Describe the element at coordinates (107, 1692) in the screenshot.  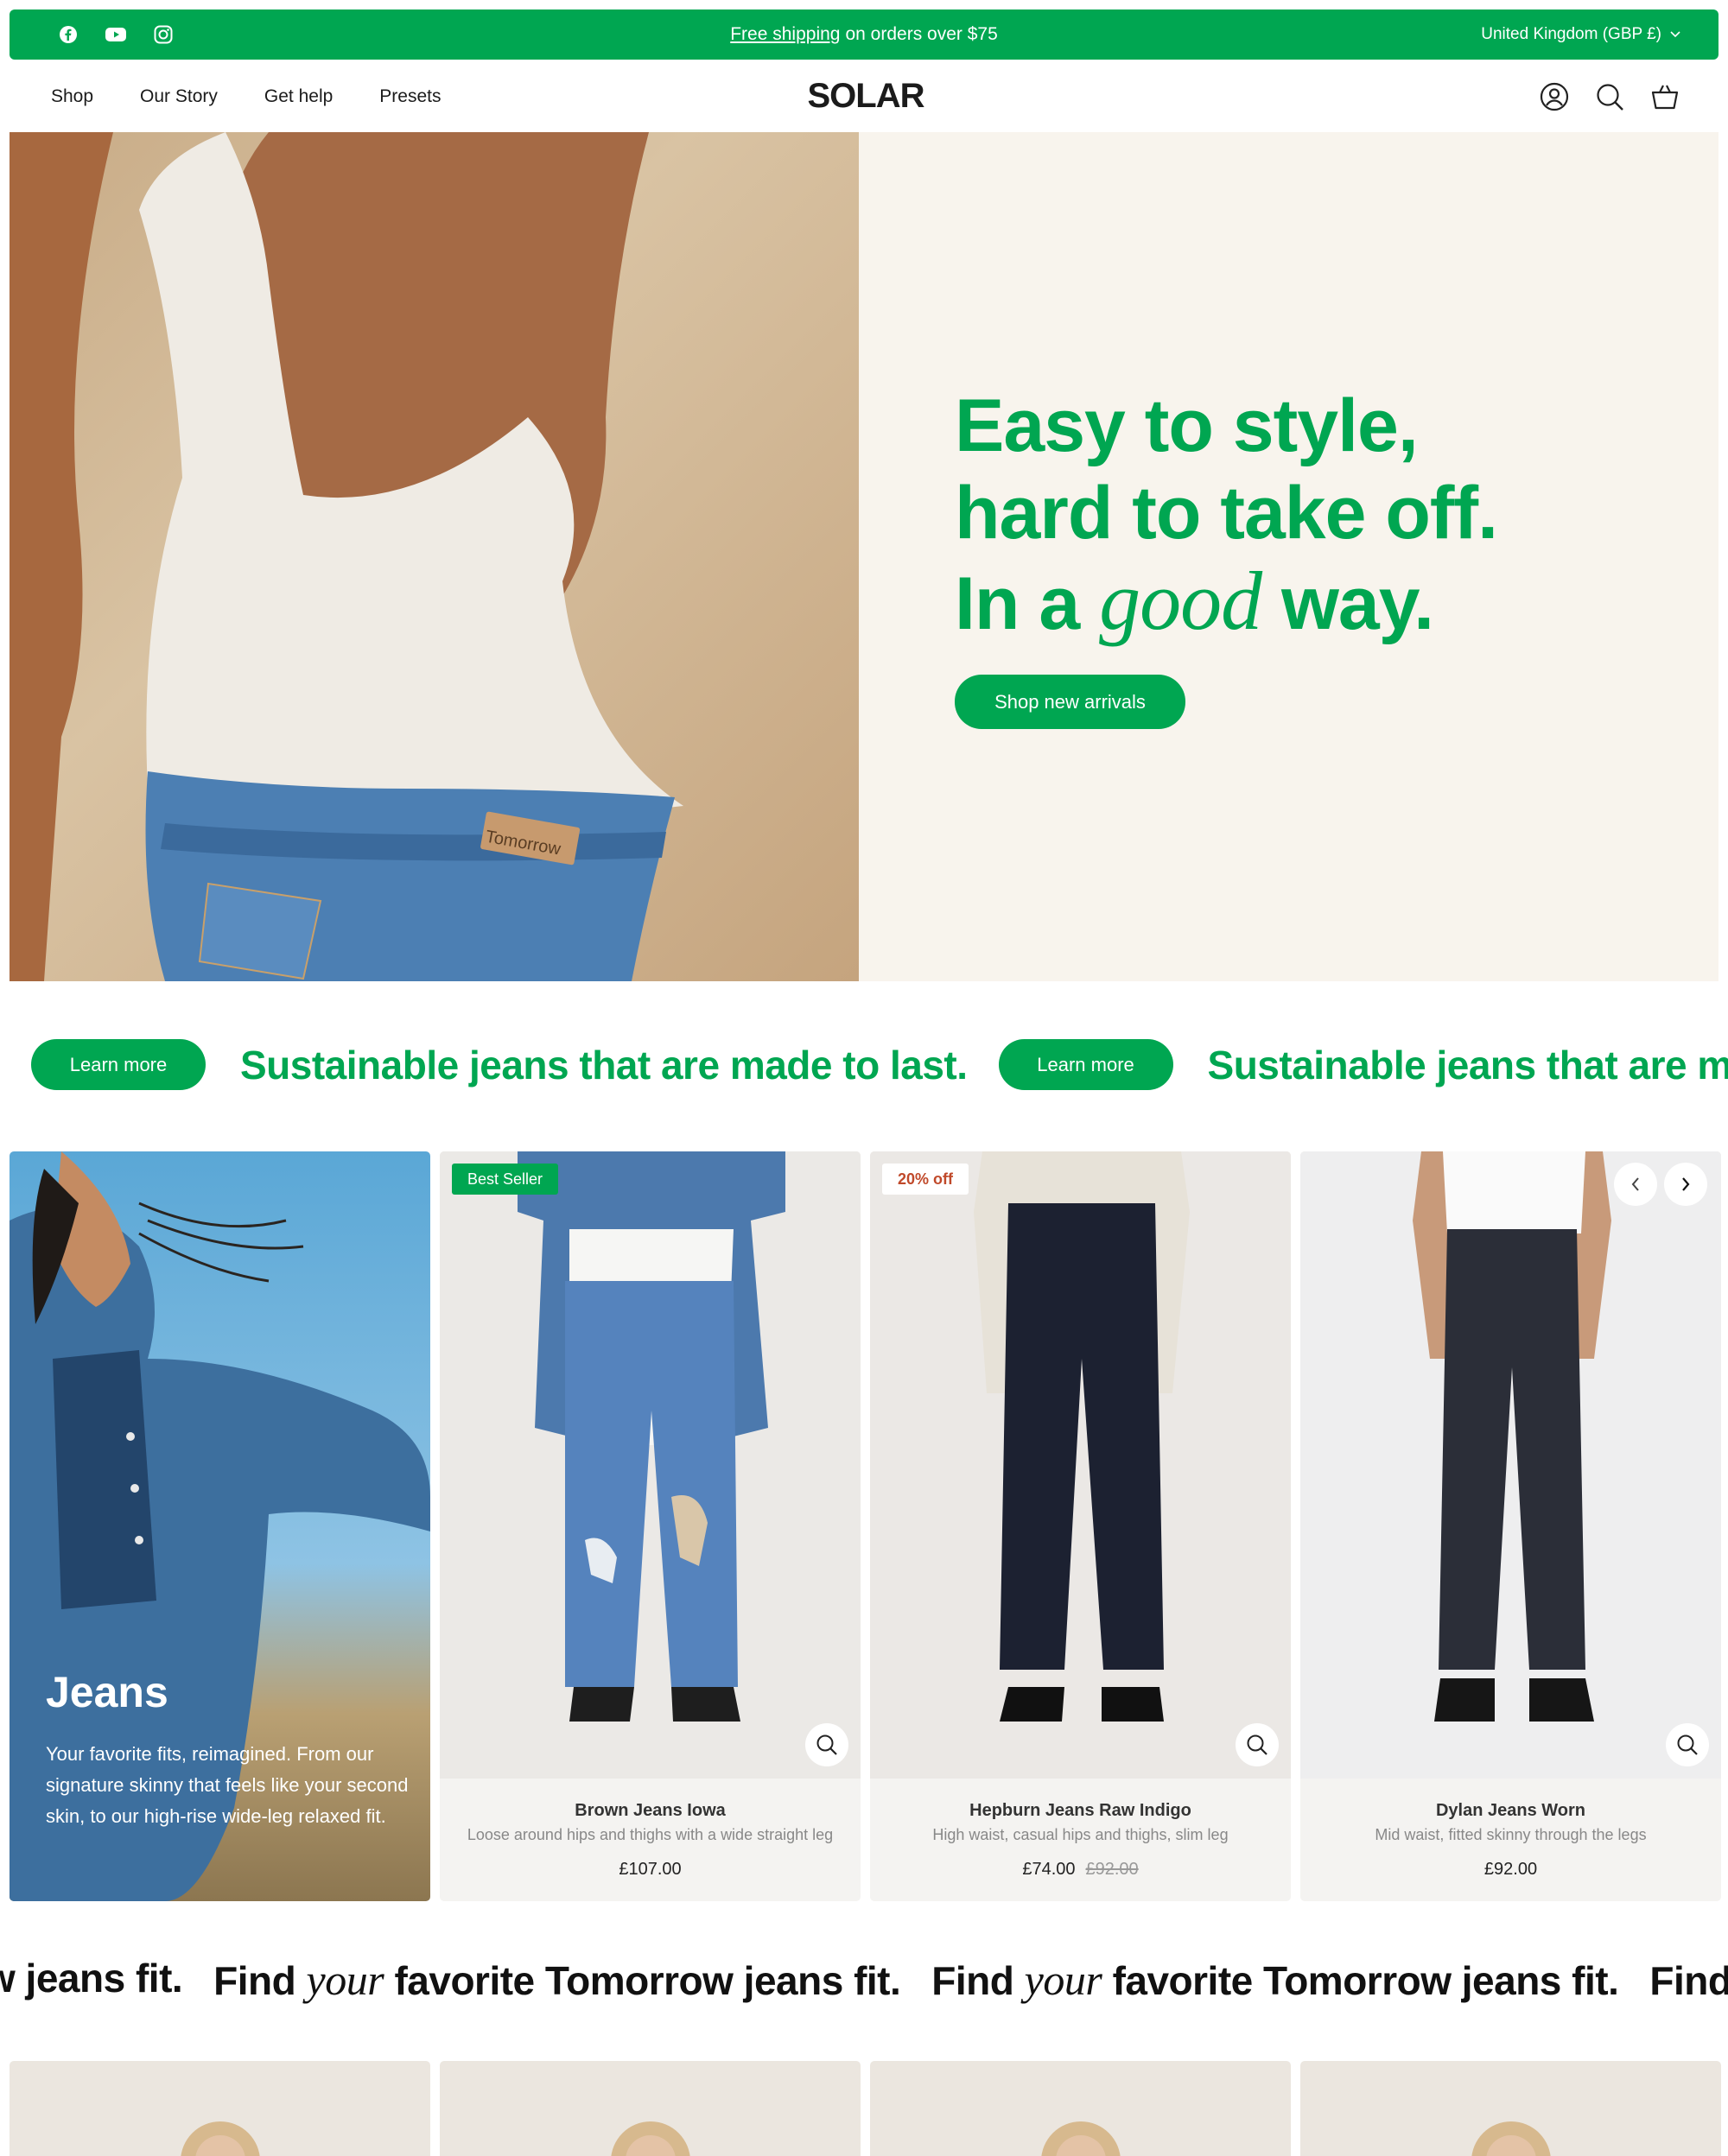
I see `promo-title: Jeans` at that location.